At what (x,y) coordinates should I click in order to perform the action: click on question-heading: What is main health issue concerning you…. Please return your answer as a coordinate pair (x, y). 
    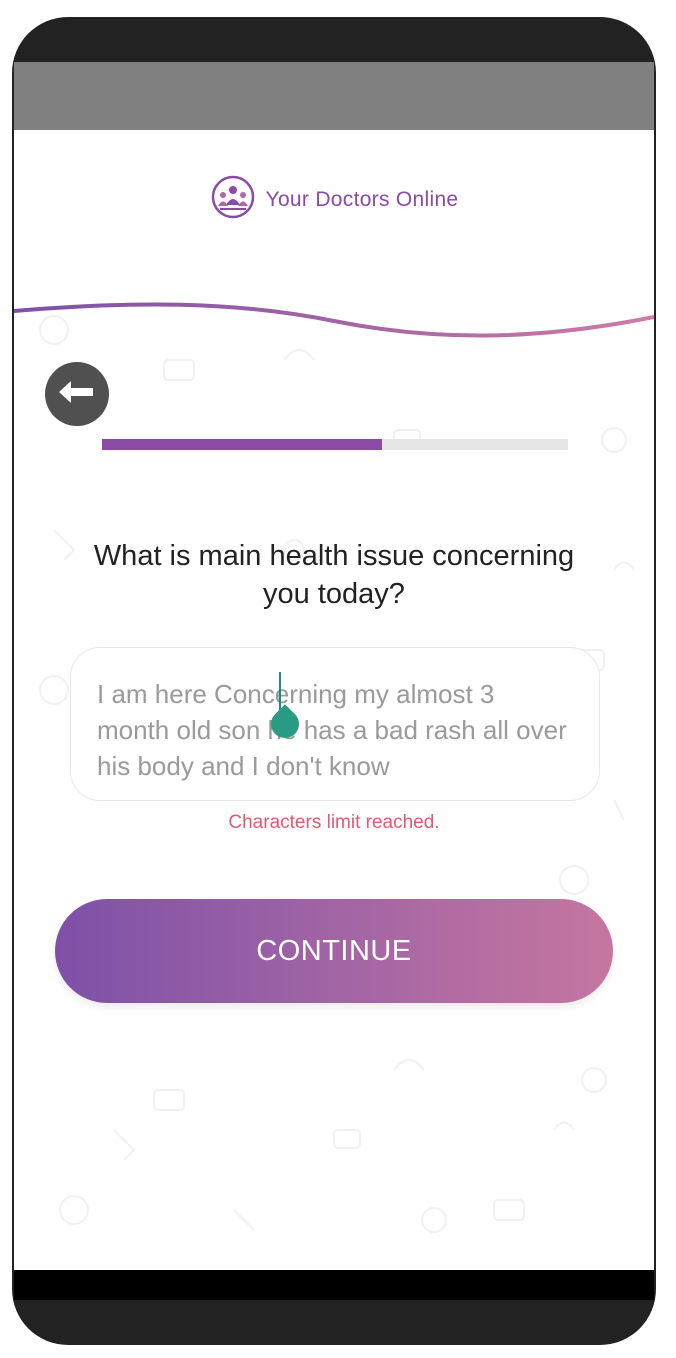
    Looking at the image, I should click on (334, 575).